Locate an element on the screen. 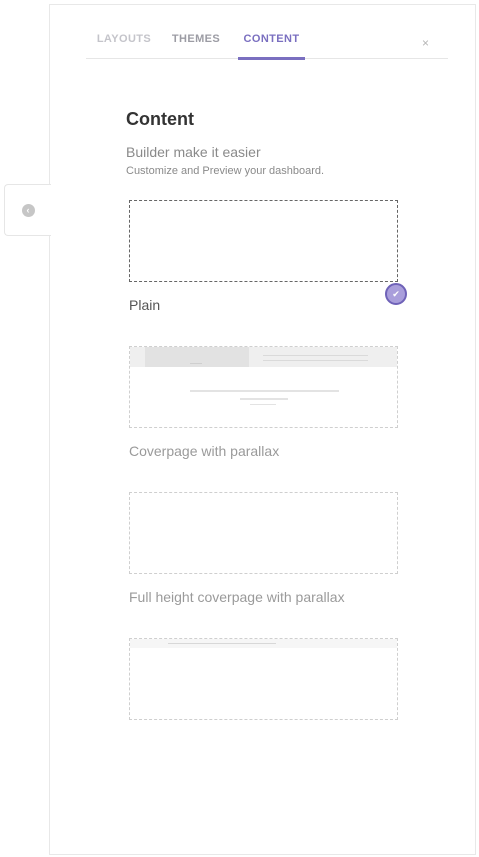 The image size is (479, 857). option-label: Plain is located at coordinates (145, 305).